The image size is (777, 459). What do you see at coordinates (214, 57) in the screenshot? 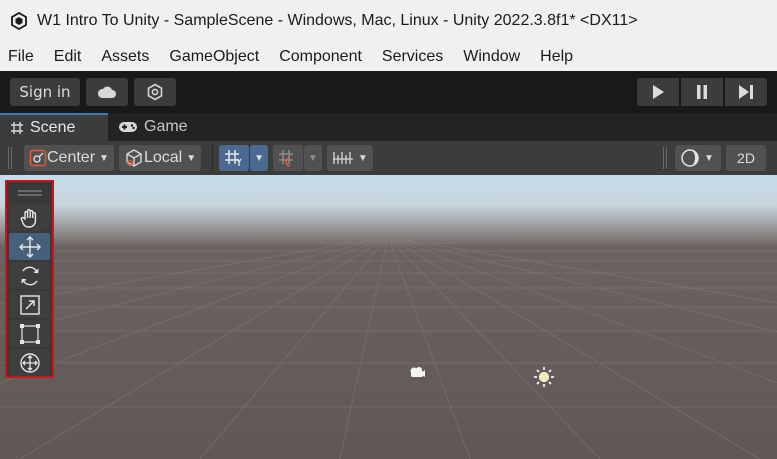
I see `menu-gameobject: GameObject` at bounding box center [214, 57].